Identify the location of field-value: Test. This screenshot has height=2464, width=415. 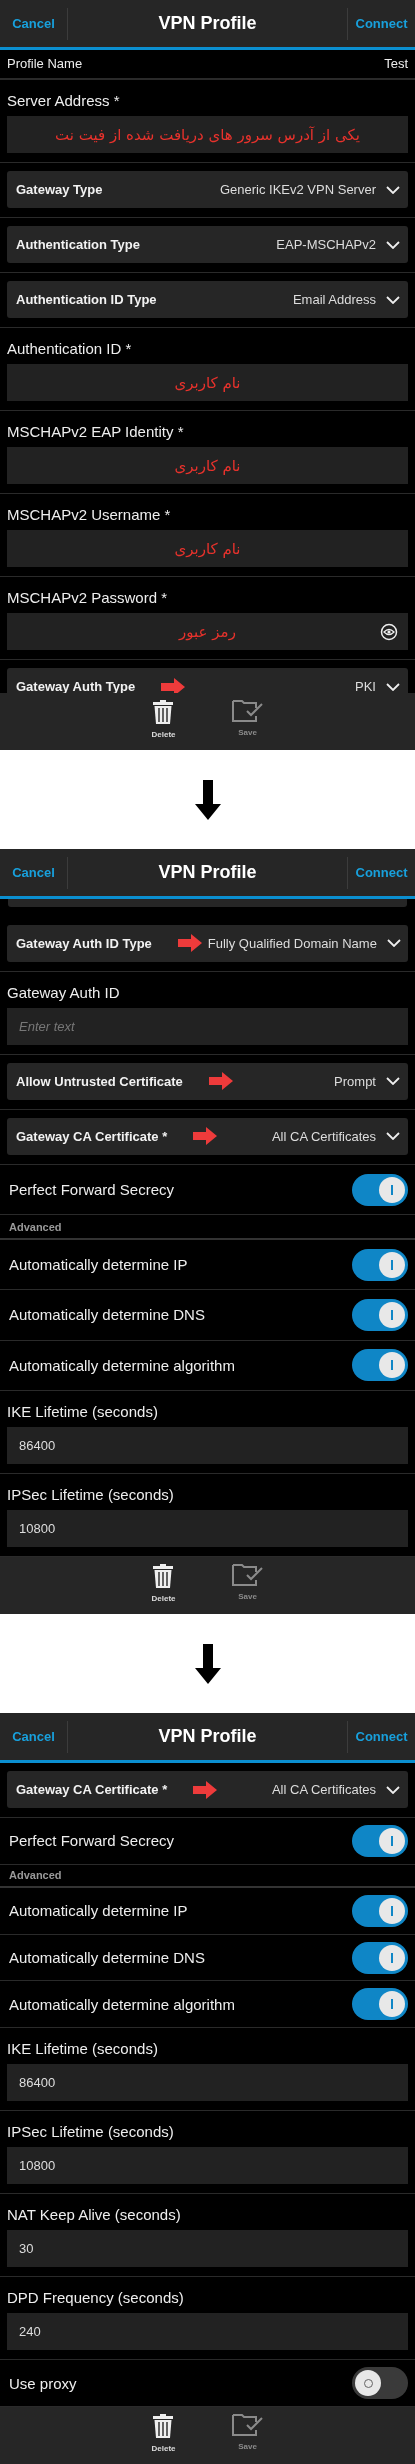
(396, 63).